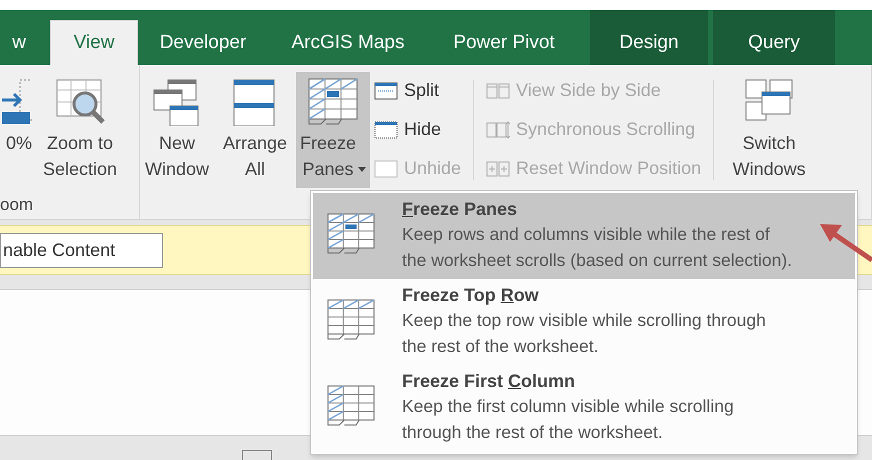 The height and width of the screenshot is (460, 872). I want to click on menu-item-description: Keep the first column visible while scrolling through the rest of the worksheet., so click(568, 419).